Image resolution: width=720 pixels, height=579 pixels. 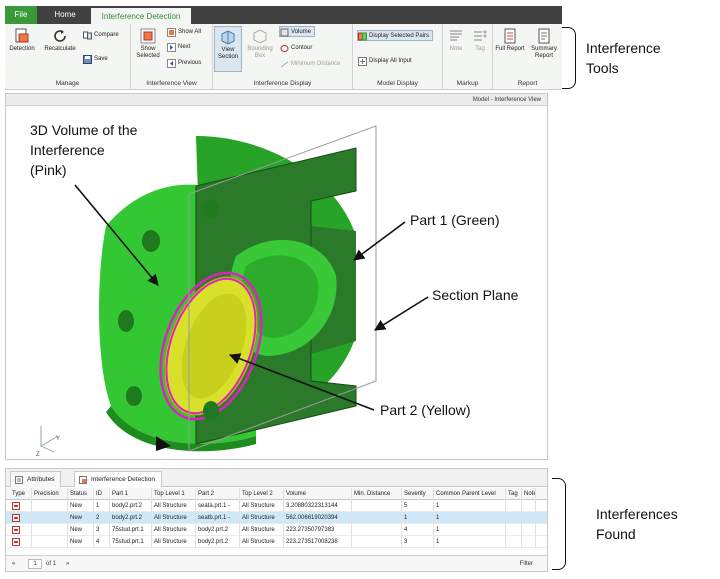 I want to click on tab-interference-detection-panel: Interference Detection, so click(x=118, y=479).